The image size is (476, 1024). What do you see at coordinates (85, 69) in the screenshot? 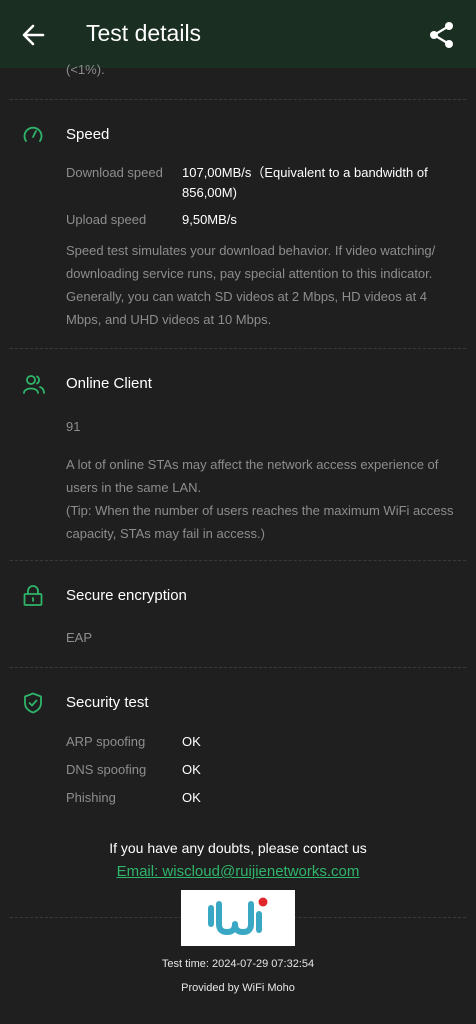
I see `truncated-text: (<1%).` at bounding box center [85, 69].